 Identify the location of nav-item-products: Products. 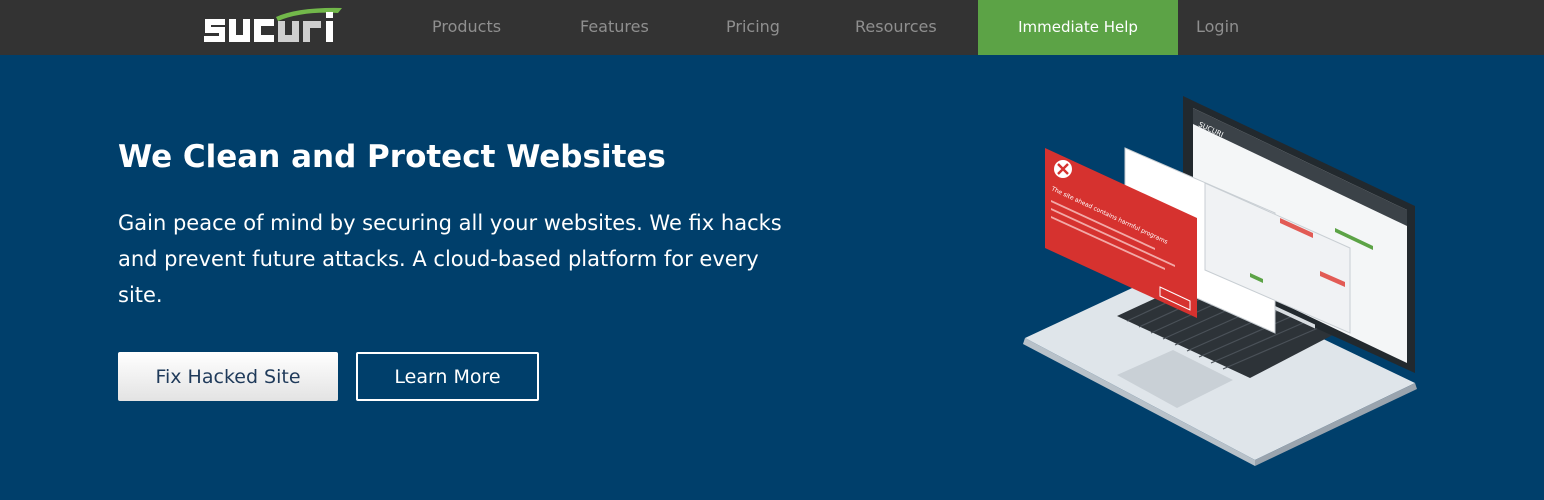
(466, 27).